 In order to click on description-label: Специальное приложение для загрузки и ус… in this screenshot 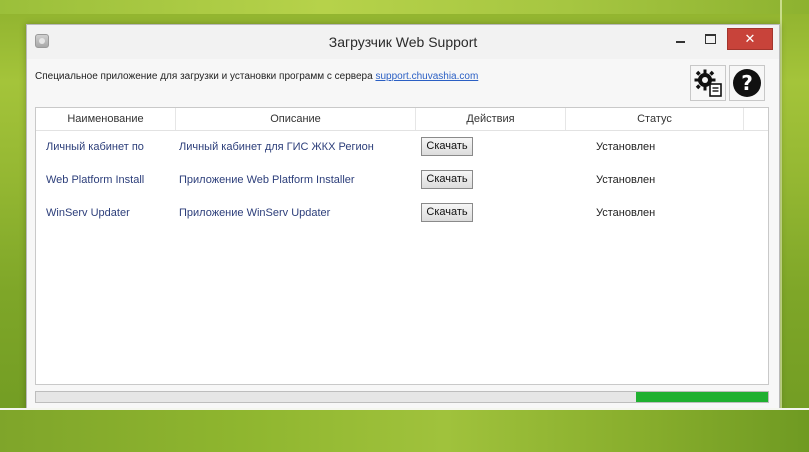, I will do `click(205, 76)`.